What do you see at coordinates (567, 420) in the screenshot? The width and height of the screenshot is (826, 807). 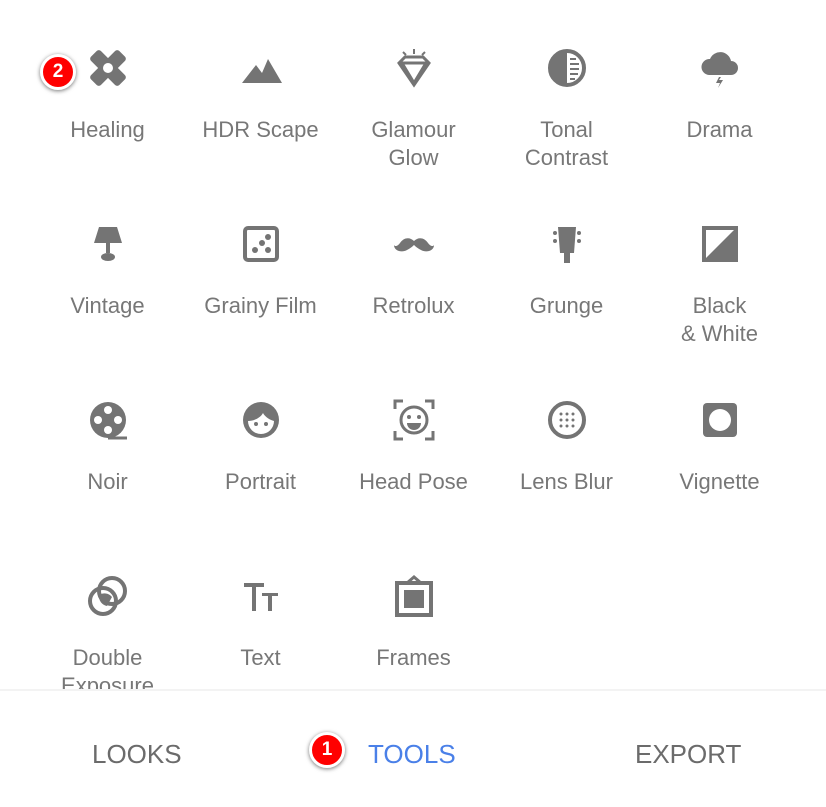 I see `lens-blur-icon` at bounding box center [567, 420].